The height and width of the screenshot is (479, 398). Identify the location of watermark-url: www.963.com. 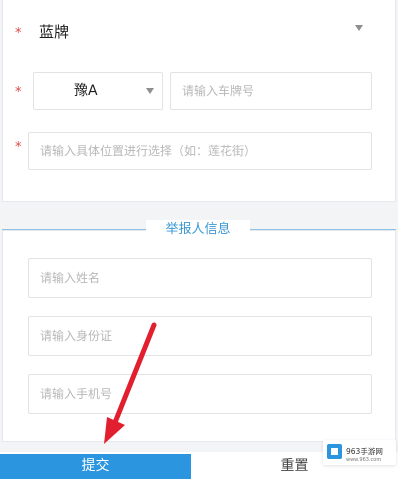
(363, 460).